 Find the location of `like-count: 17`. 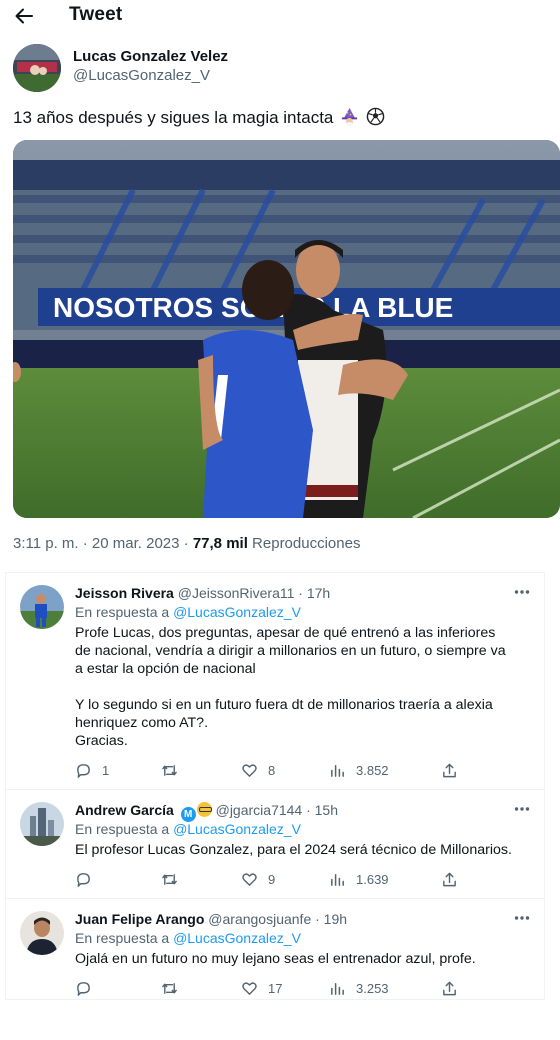

like-count: 17 is located at coordinates (275, 988).